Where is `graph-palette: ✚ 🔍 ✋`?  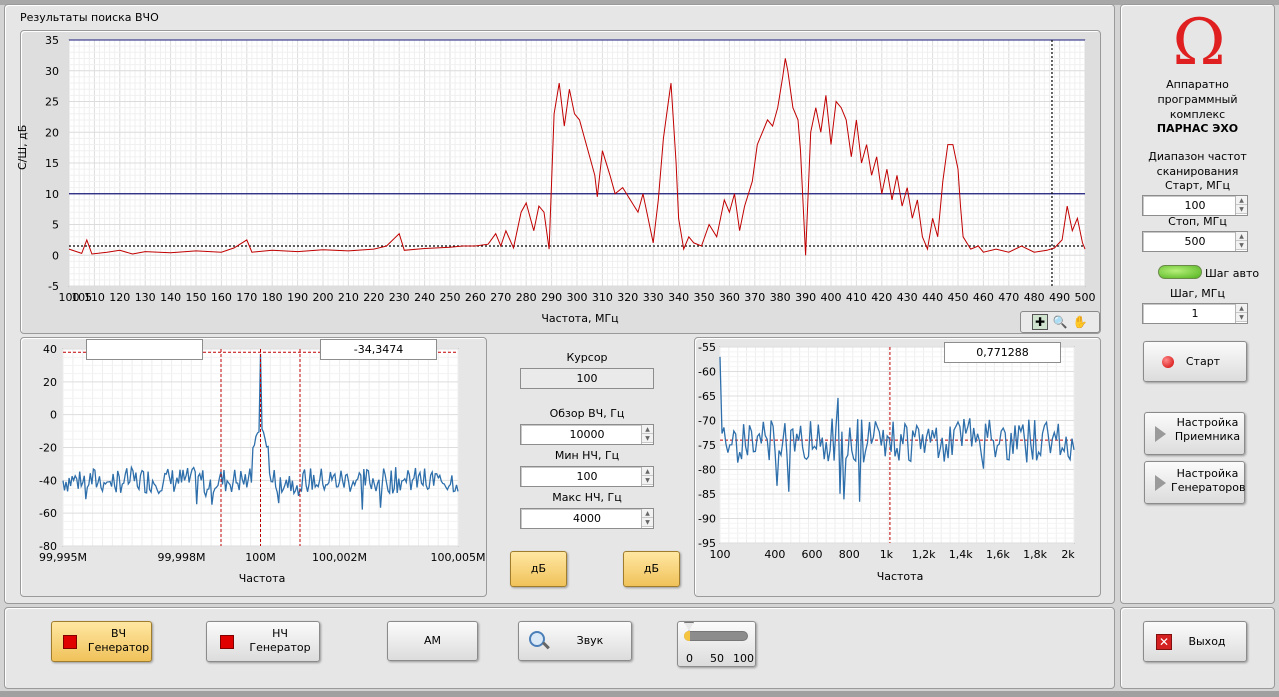
graph-palette: ✚ 🔍 ✋ is located at coordinates (1060, 322).